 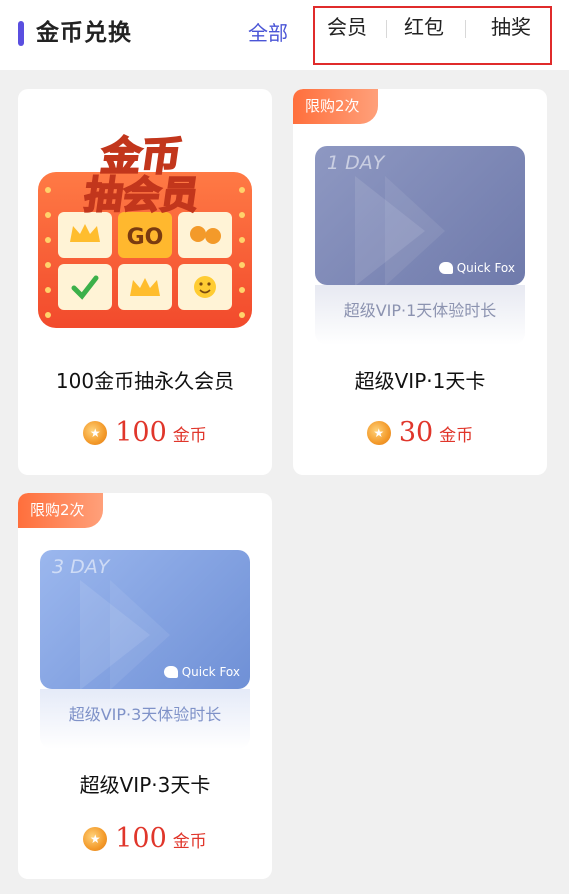 What do you see at coordinates (268, 33) in the screenshot?
I see `tab-all: 全部` at bounding box center [268, 33].